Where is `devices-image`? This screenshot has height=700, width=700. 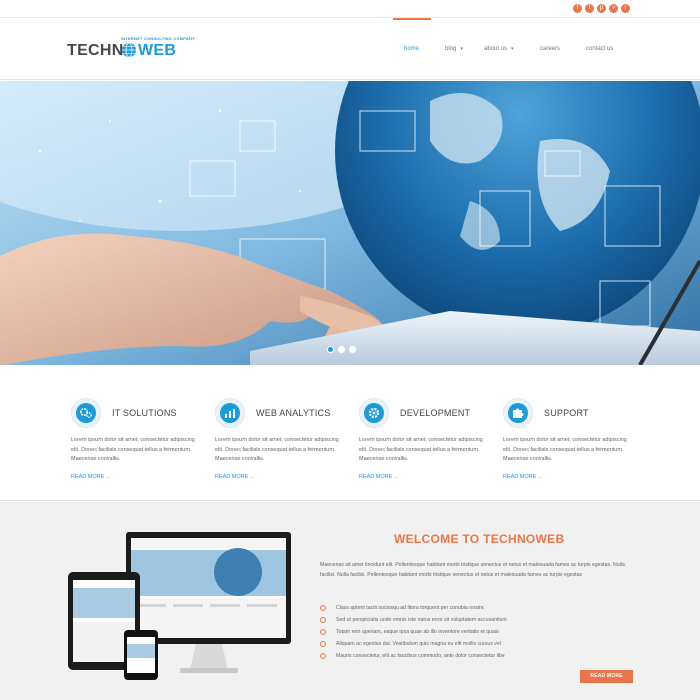
devices-image is located at coordinates (179, 606).